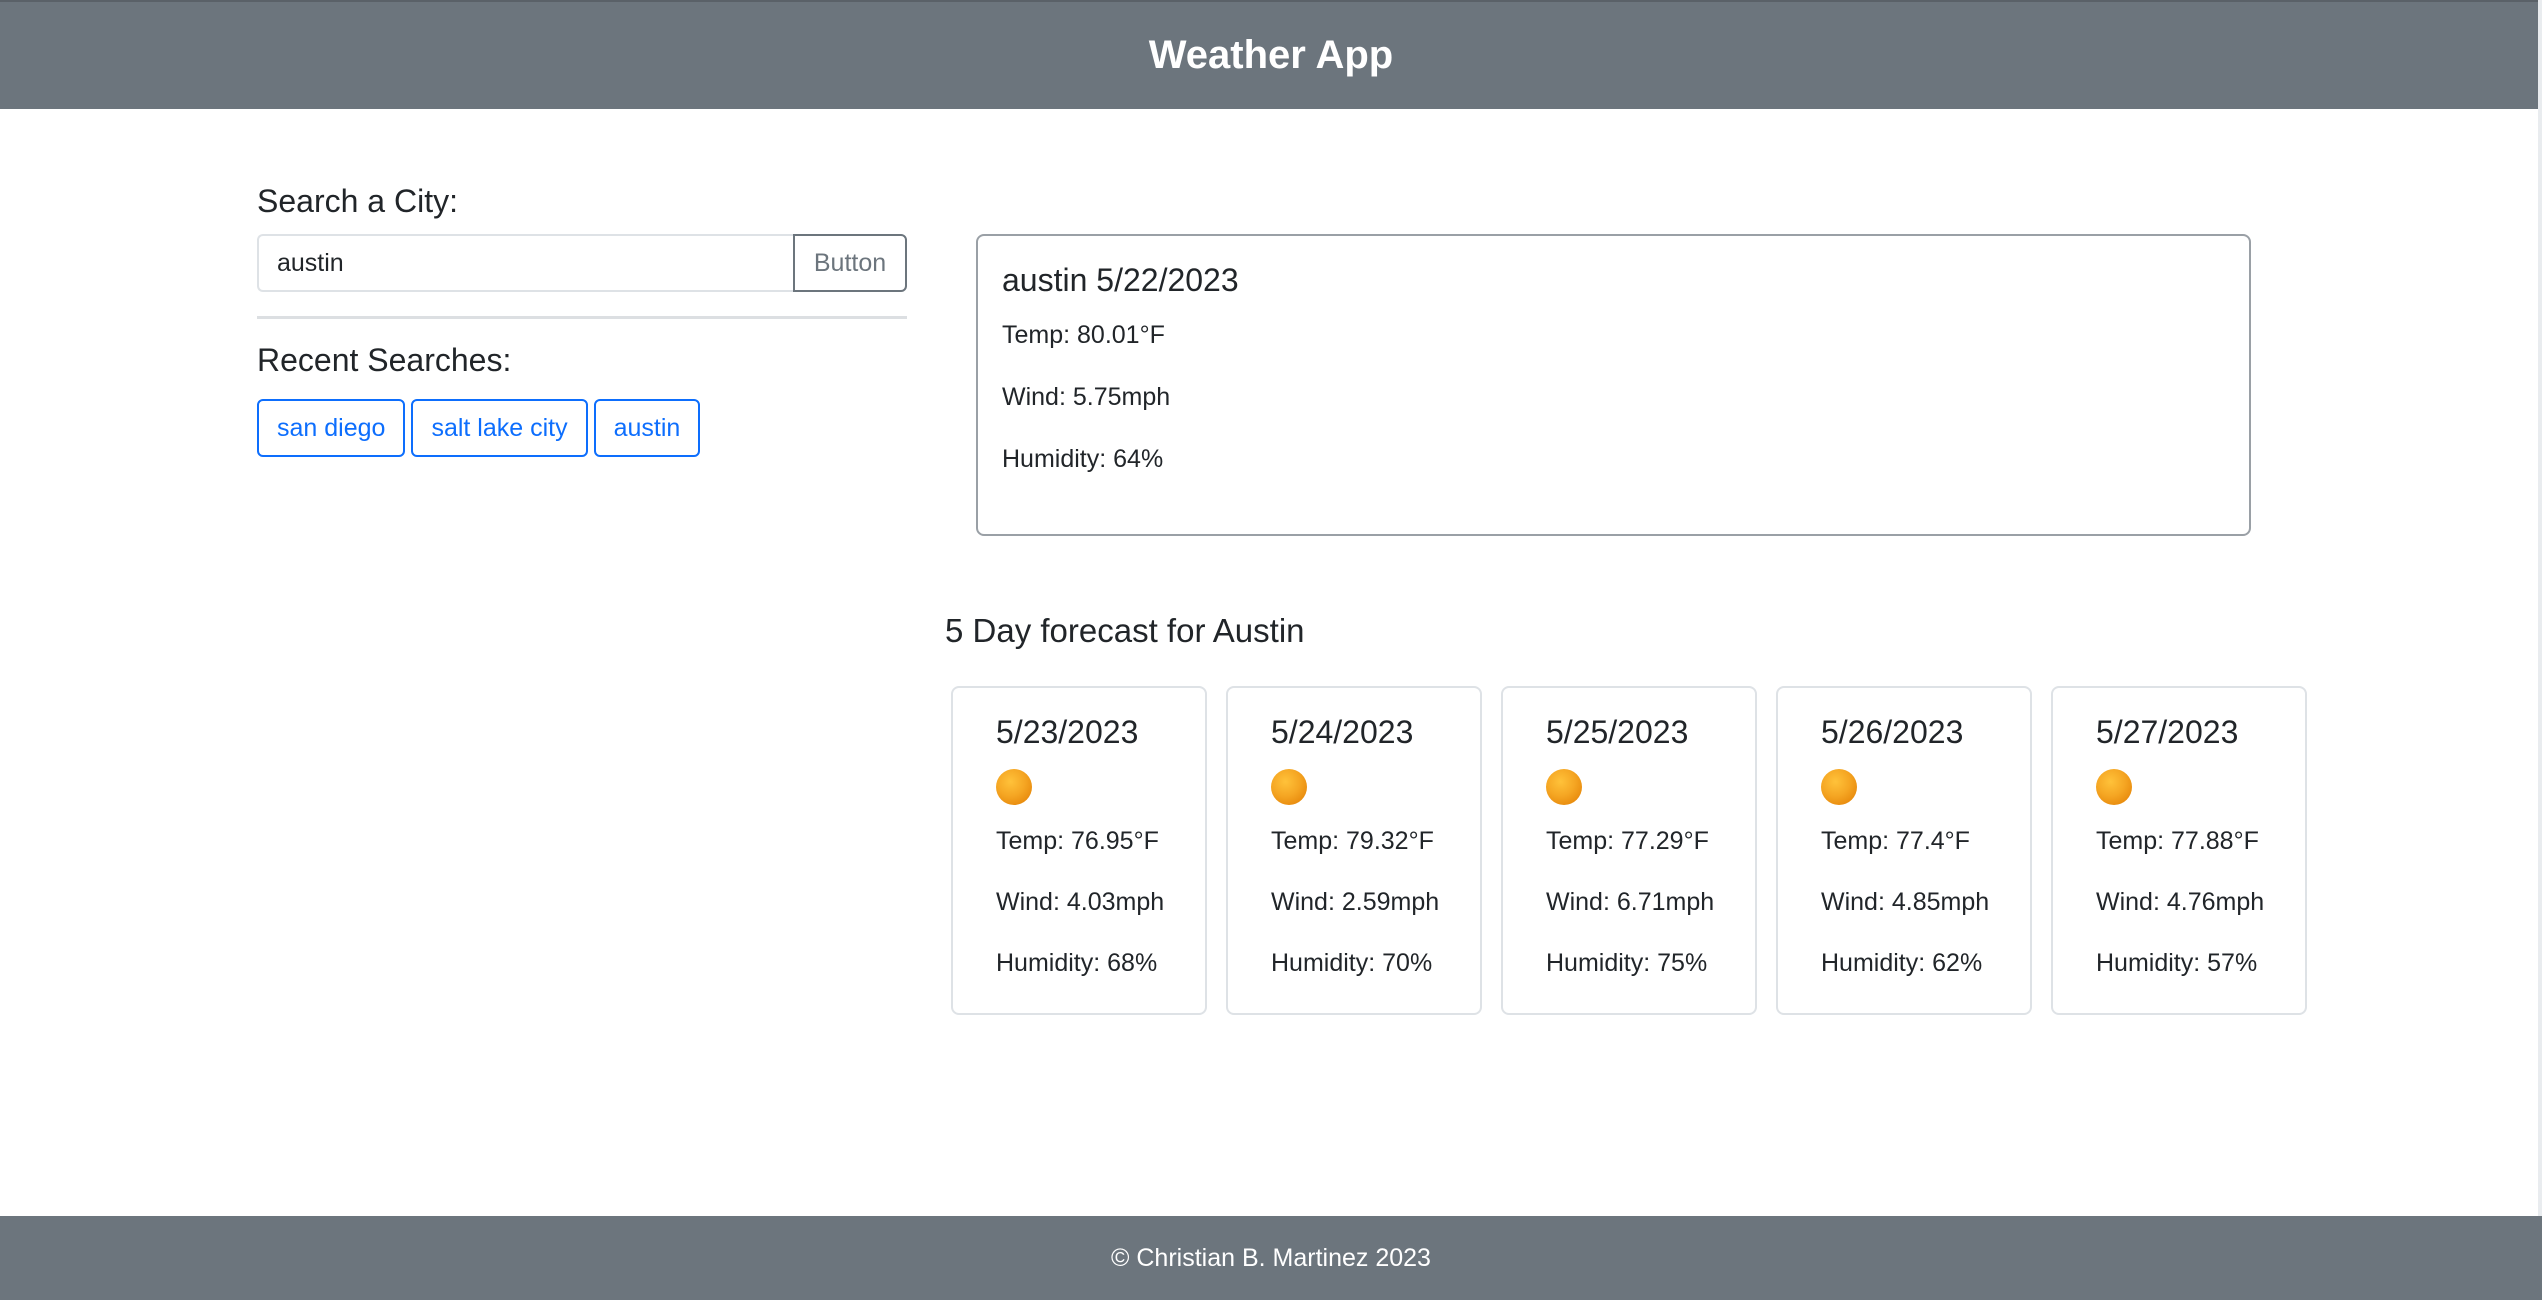  I want to click on forecast-date: 5/25/2023, so click(1617, 732).